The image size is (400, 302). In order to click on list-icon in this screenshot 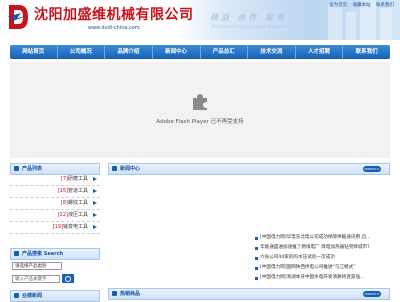, I will do `click(16, 168)`.